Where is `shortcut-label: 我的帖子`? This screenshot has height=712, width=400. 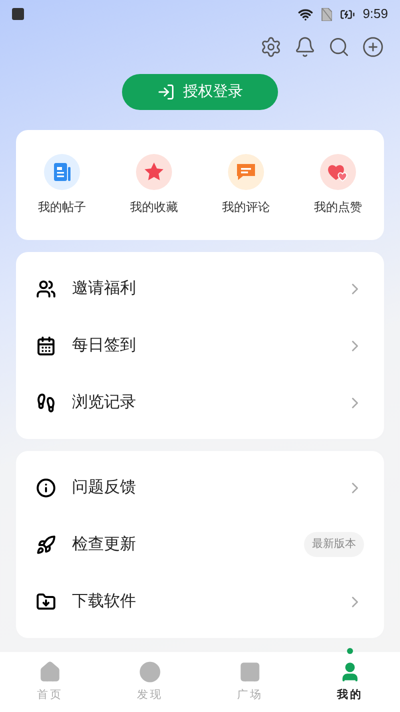
shortcut-label: 我的帖子 is located at coordinates (62, 207).